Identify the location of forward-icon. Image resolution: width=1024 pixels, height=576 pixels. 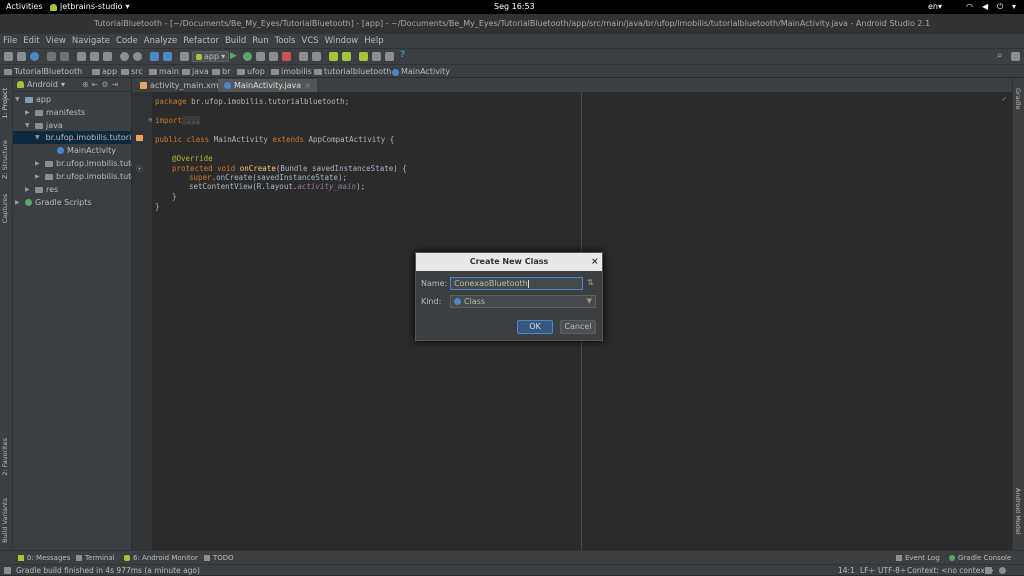
(167, 56).